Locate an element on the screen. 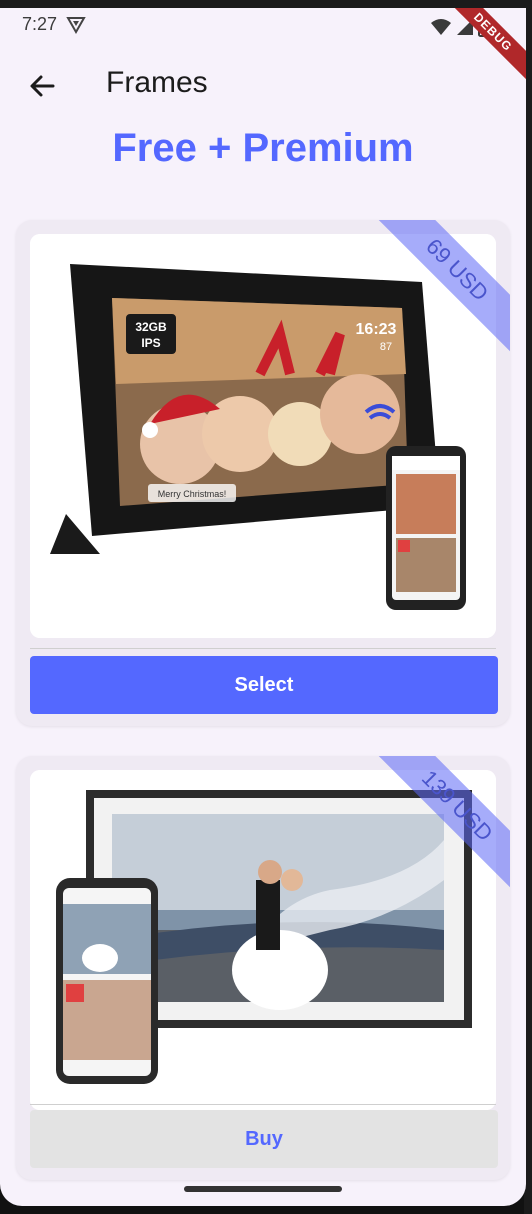 The image size is (532, 1214). wifi-icon is located at coordinates (441, 27).